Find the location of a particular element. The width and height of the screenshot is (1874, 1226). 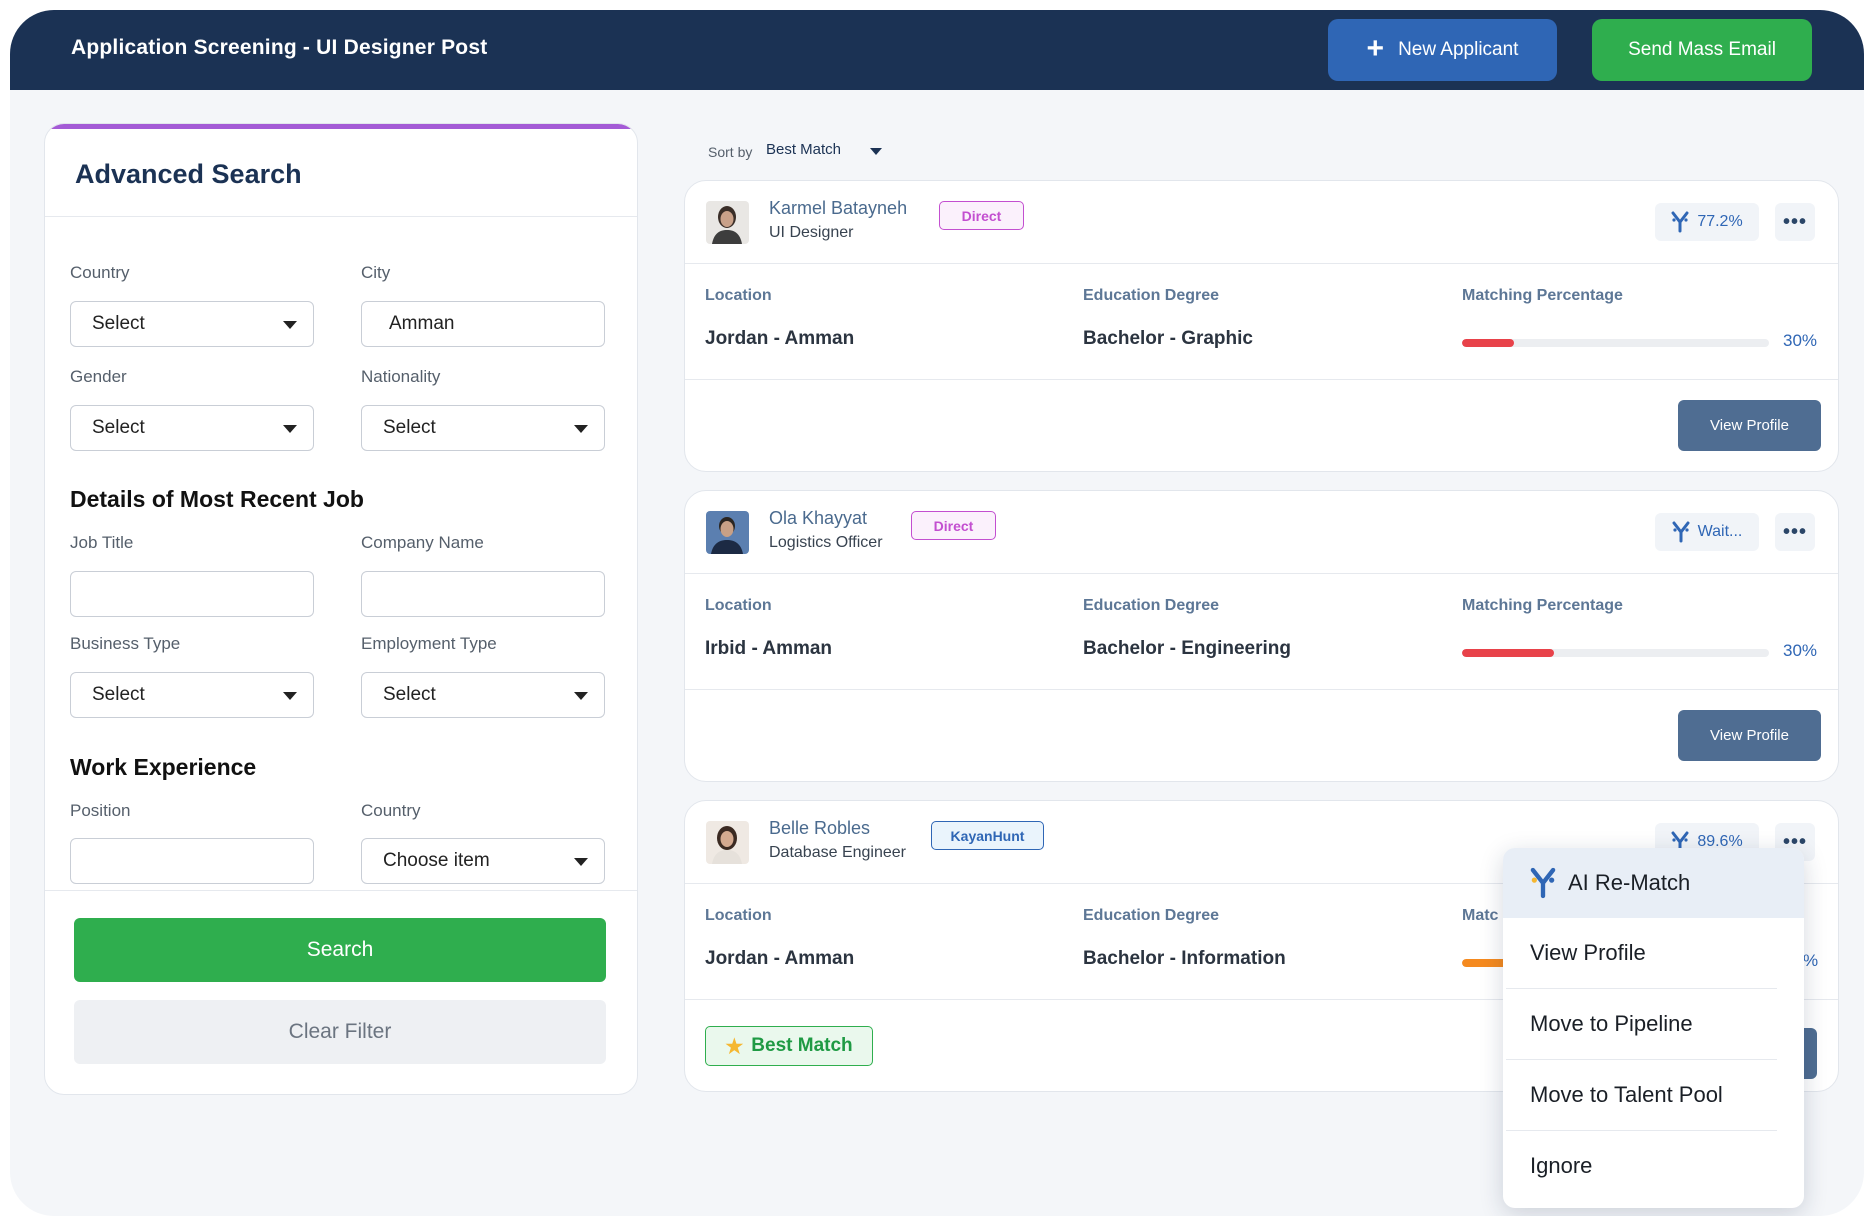

new-applicant-button: + New Applicant is located at coordinates (1442, 50).